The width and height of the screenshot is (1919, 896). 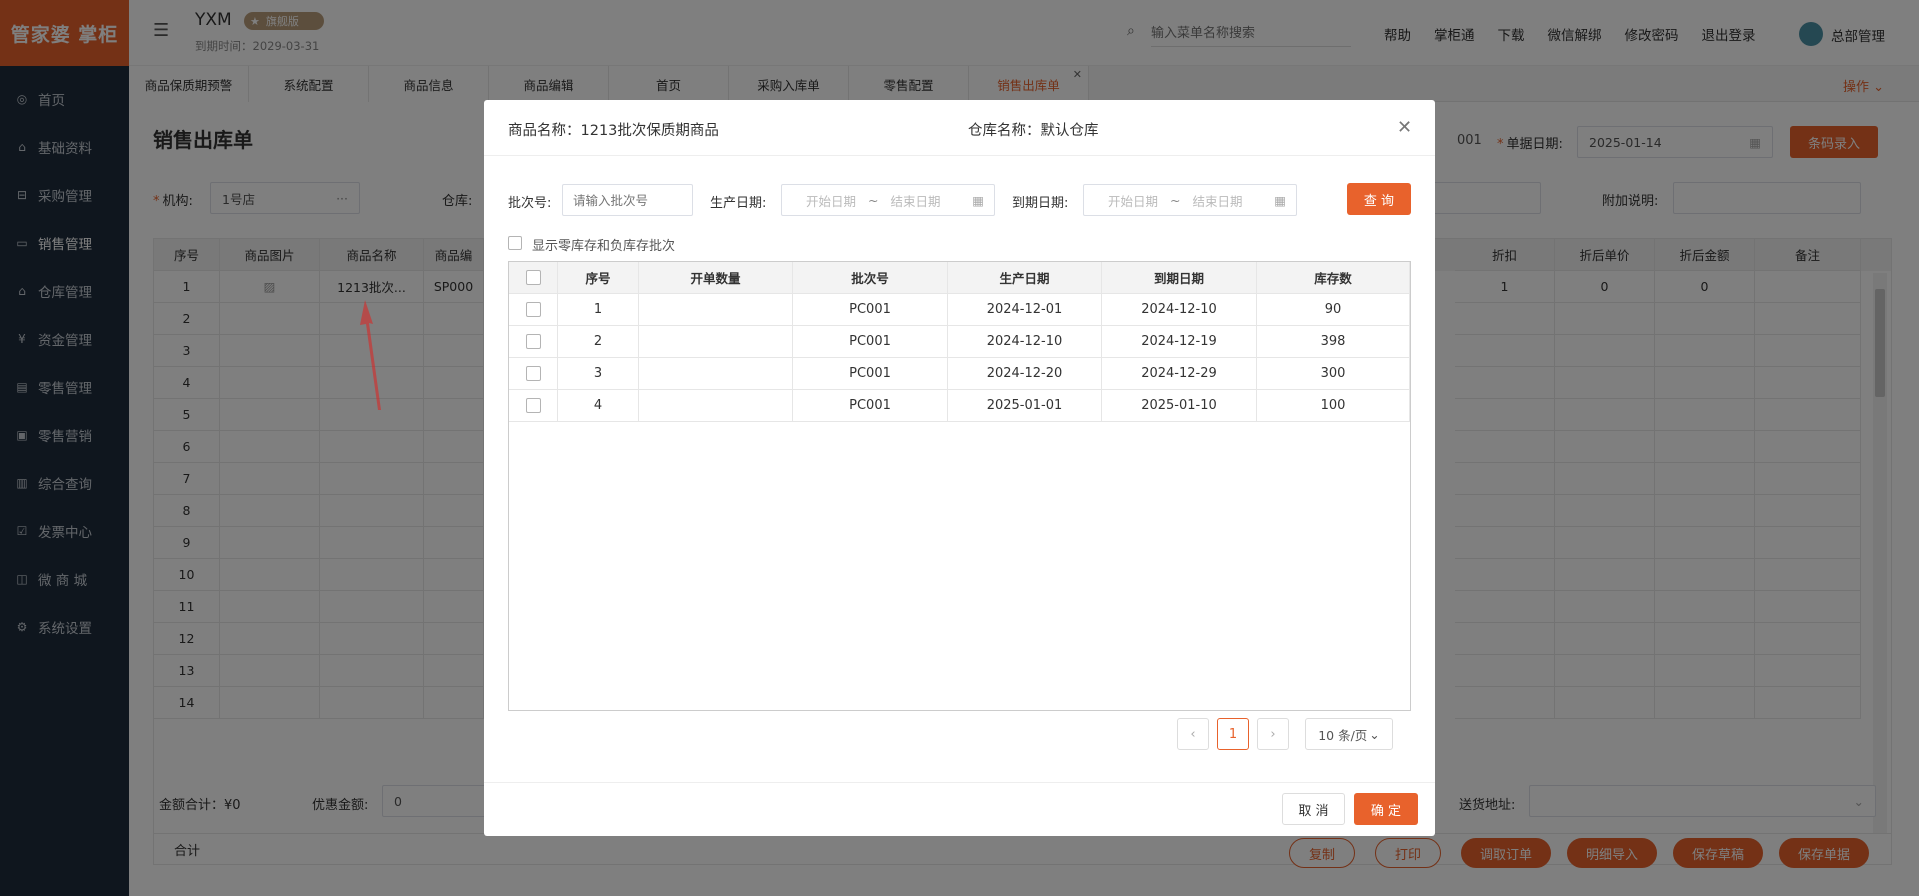 I want to click on modal-product-name: 商品名称：1213批次保质期商品, so click(x=613, y=131).